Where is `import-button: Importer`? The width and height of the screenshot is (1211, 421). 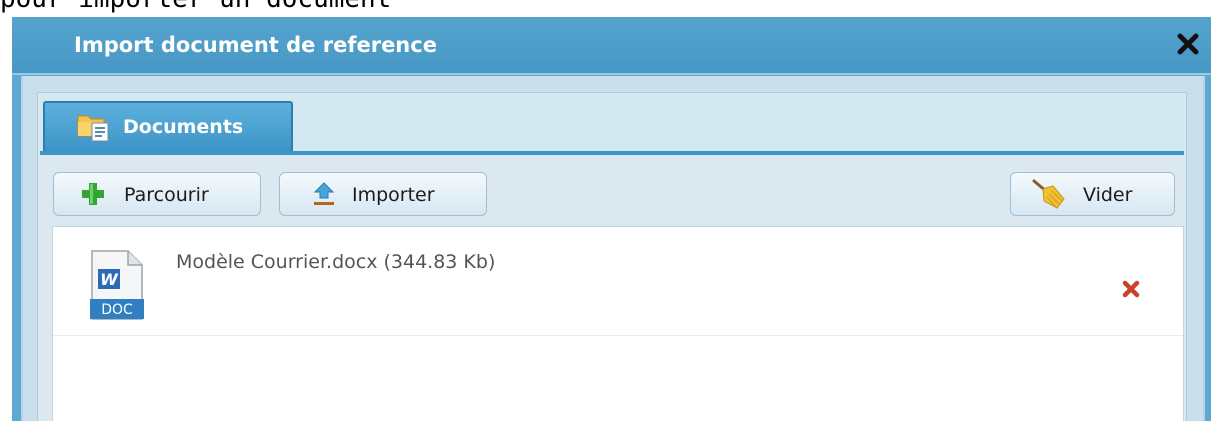
import-button: Importer is located at coordinates (383, 194).